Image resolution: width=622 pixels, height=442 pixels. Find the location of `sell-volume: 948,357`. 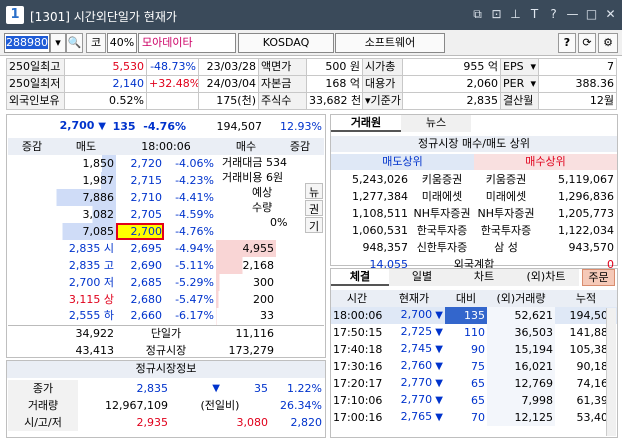

sell-volume: 948,357 is located at coordinates (385, 247).